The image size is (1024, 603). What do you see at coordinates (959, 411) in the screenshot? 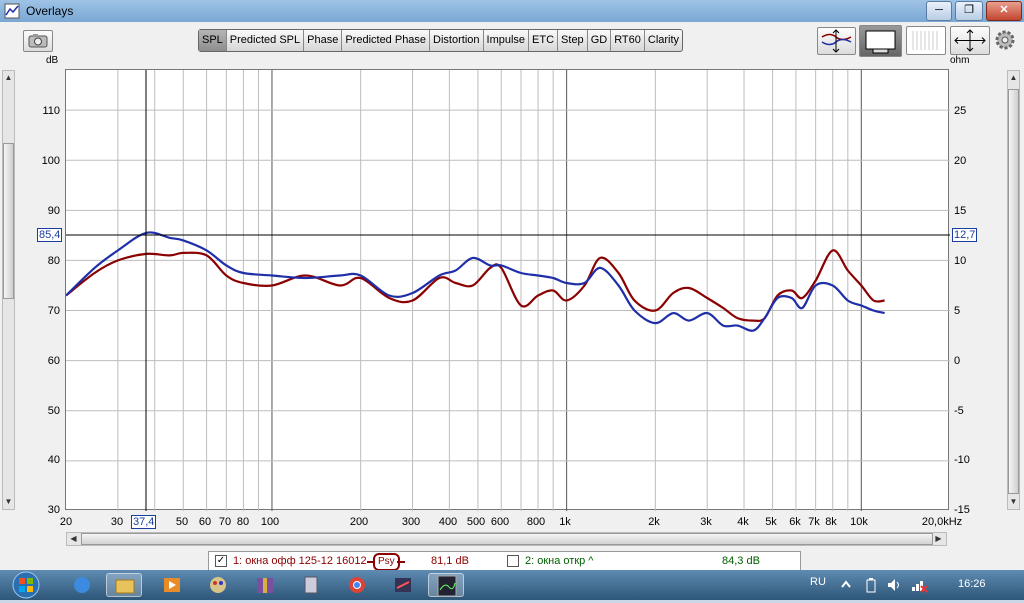
I see `y2-tick-label: -5` at bounding box center [959, 411].